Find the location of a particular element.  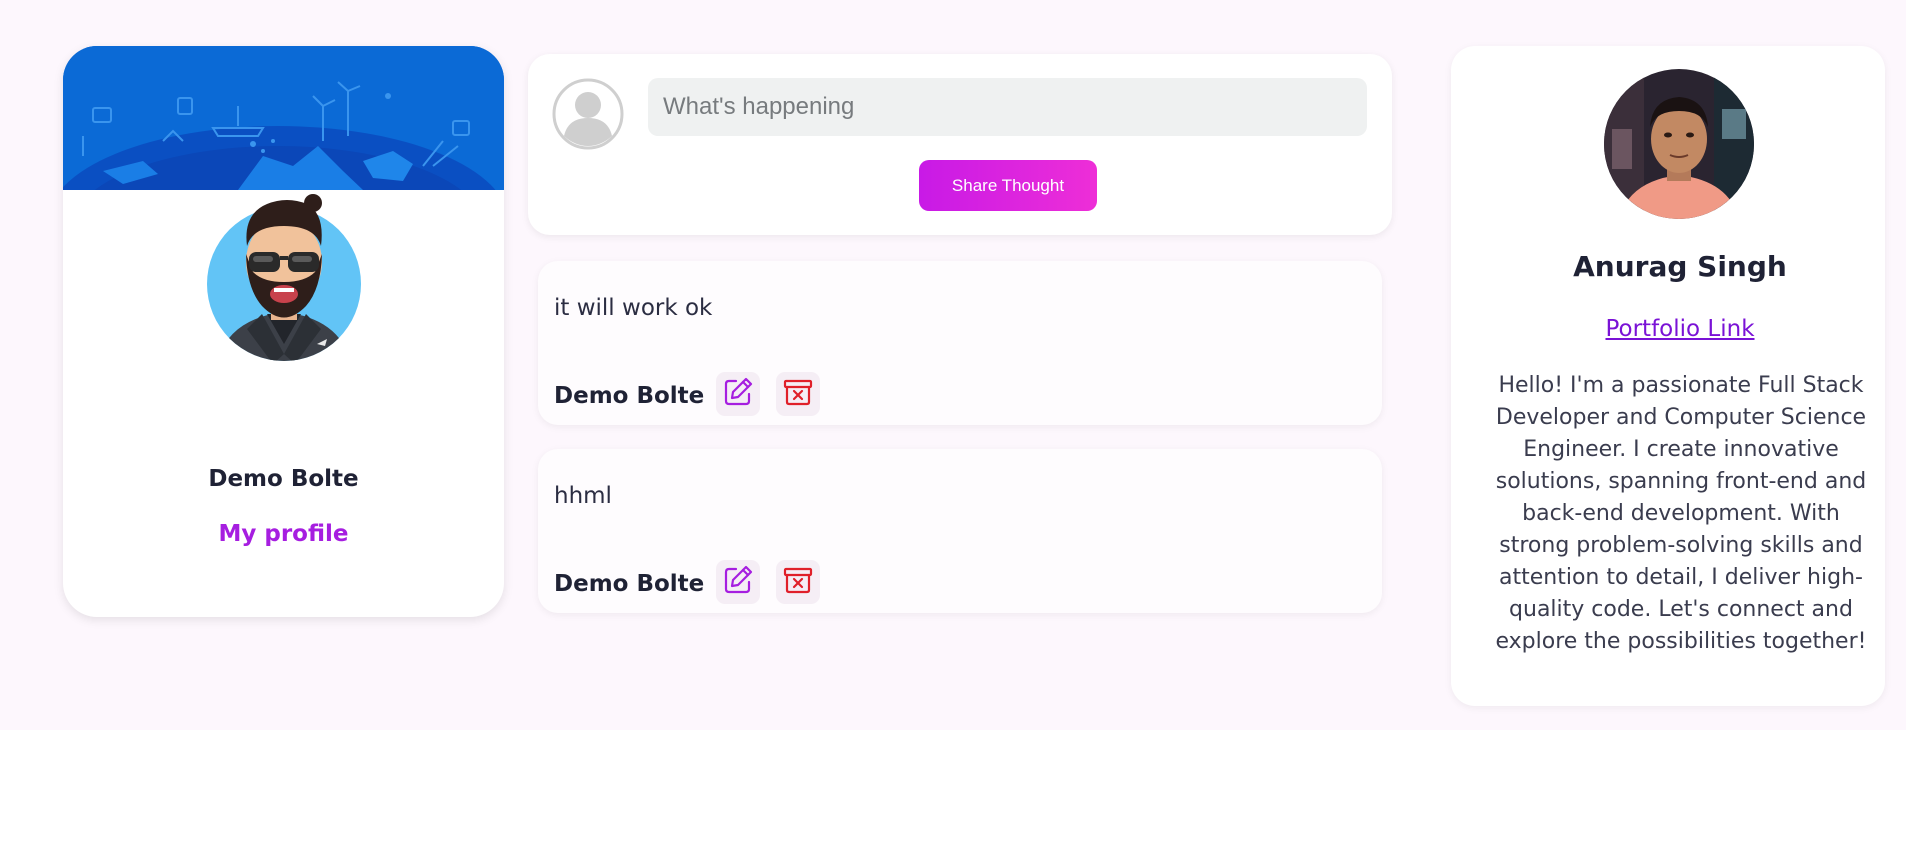

share-thought-button: Share Thought is located at coordinates (1008, 185).